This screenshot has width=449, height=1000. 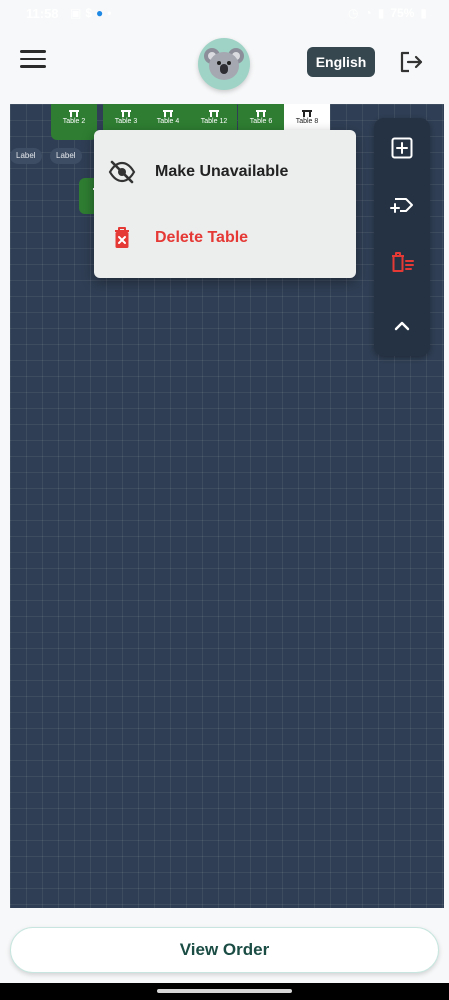 I want to click on view-order-button: View Order, so click(x=224, y=950).